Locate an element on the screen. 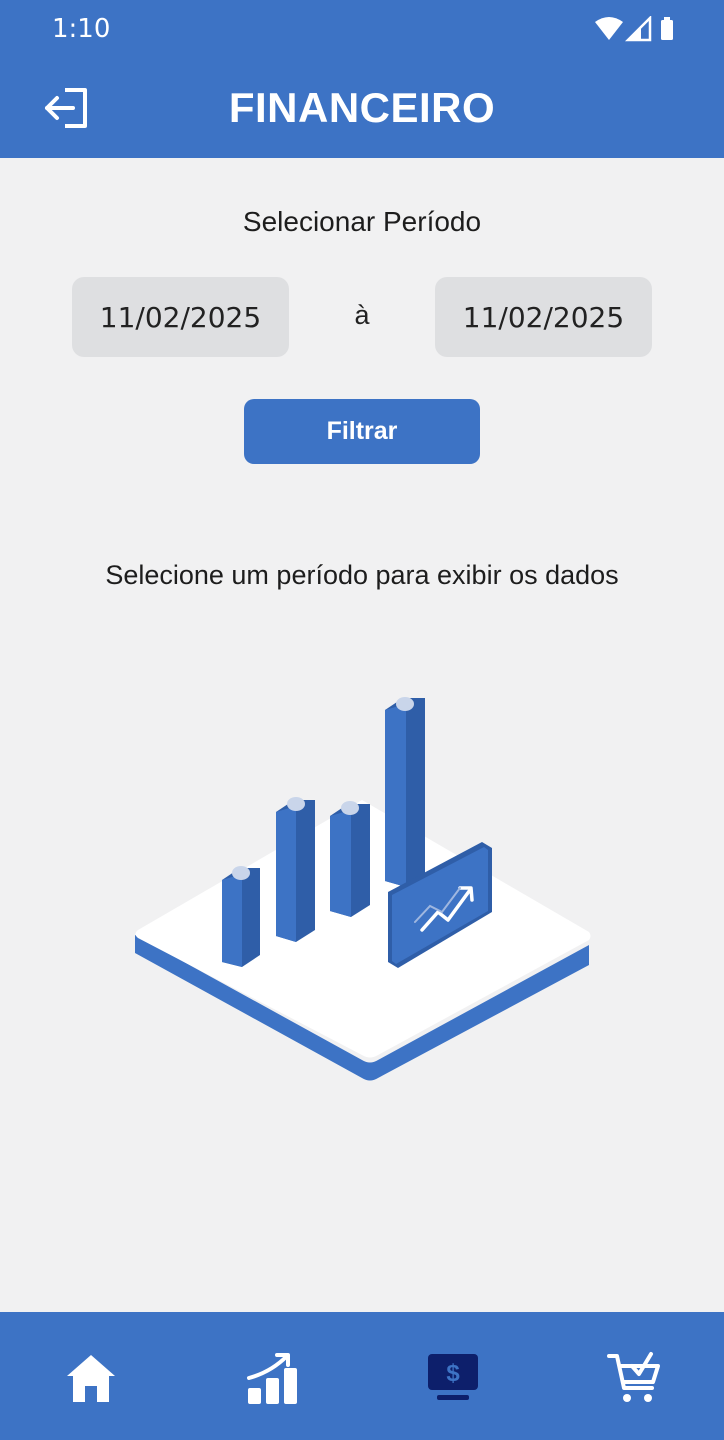 Image resolution: width=724 pixels, height=1440 pixels. cart-check-icon is located at coordinates (633, 1377).